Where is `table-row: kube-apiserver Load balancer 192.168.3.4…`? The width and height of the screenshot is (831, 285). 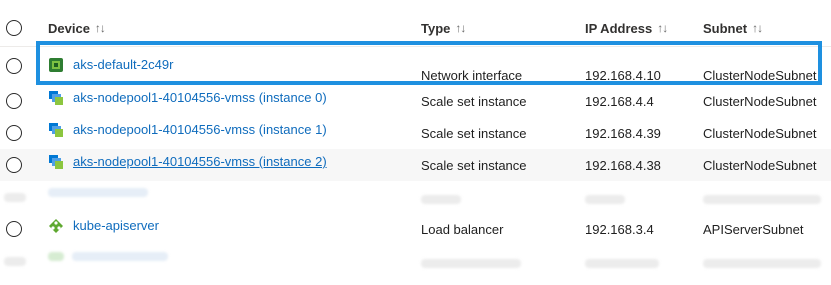 table-row: kube-apiserver Load balancer 192.168.3.4… is located at coordinates (415, 229).